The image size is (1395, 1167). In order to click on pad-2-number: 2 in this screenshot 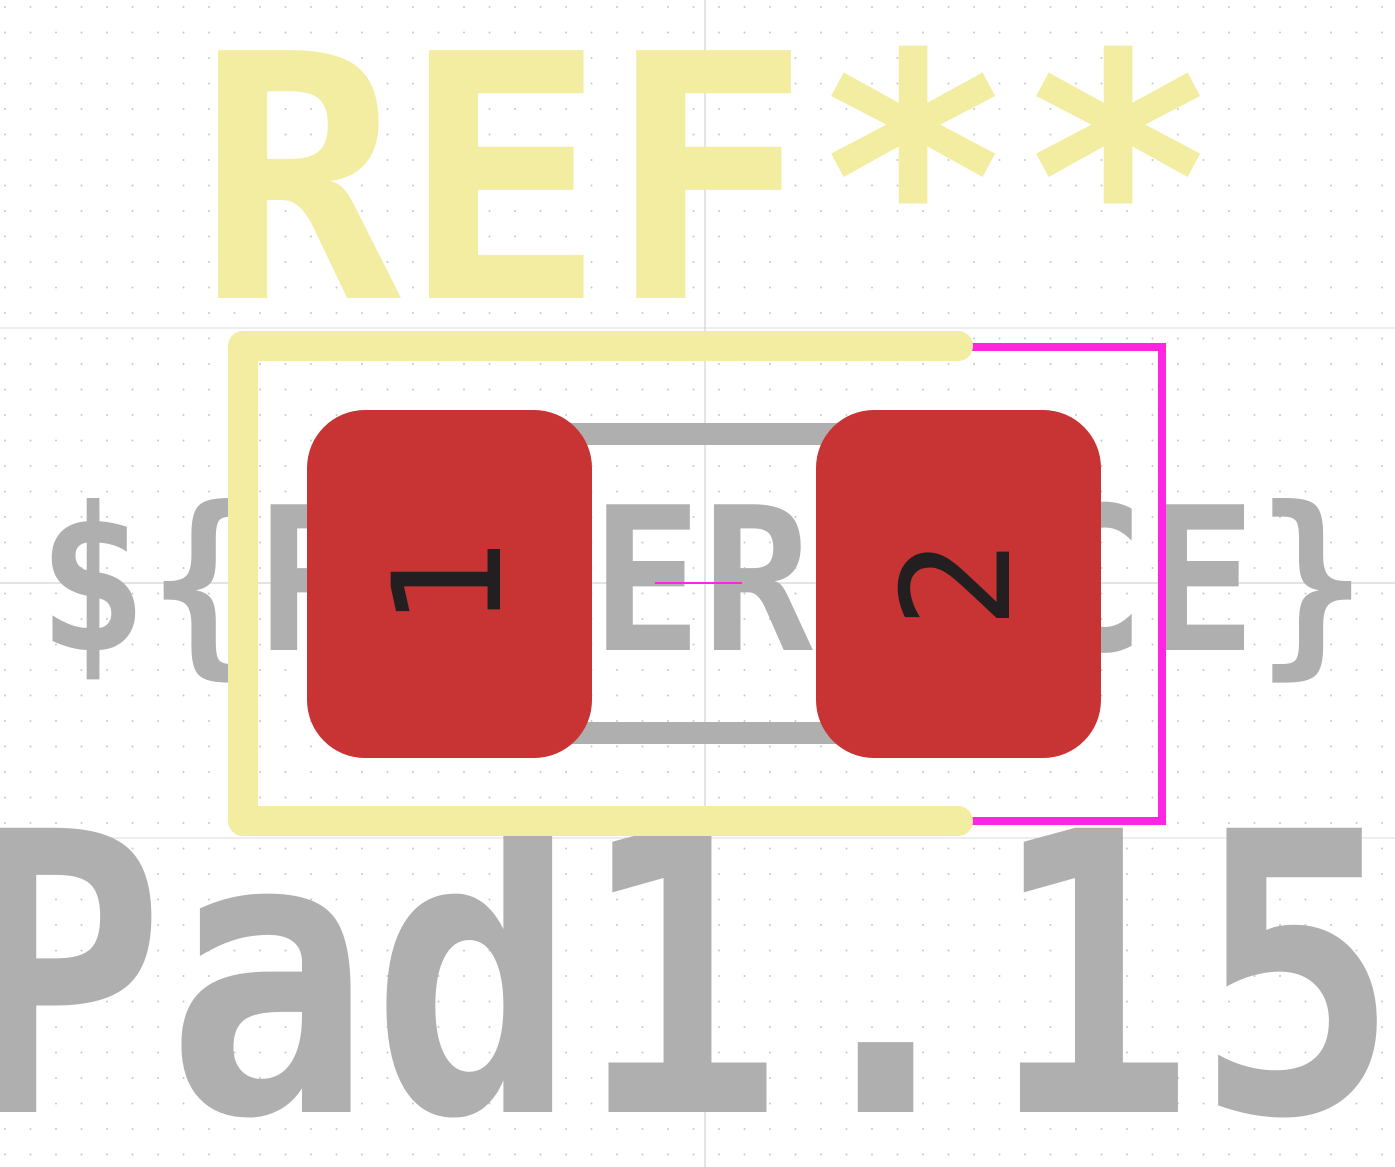, I will do `click(958, 584)`.